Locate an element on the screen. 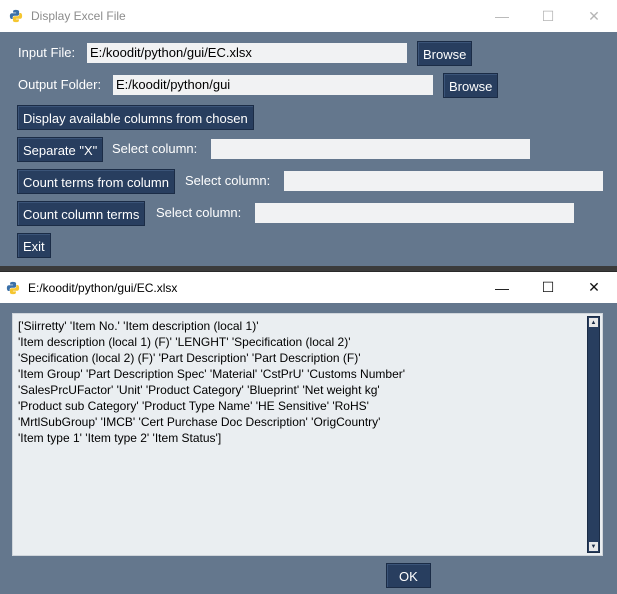  count-column-terms-button: Count column terms is located at coordinates (81, 213).